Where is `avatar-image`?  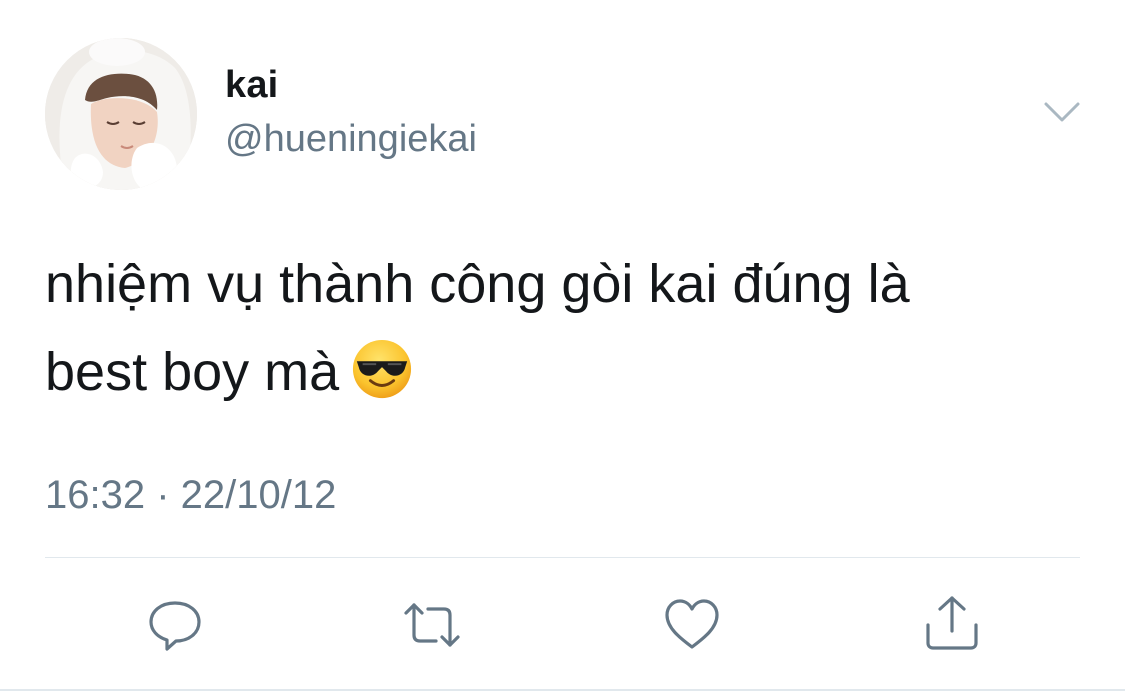 avatar-image is located at coordinates (121, 114).